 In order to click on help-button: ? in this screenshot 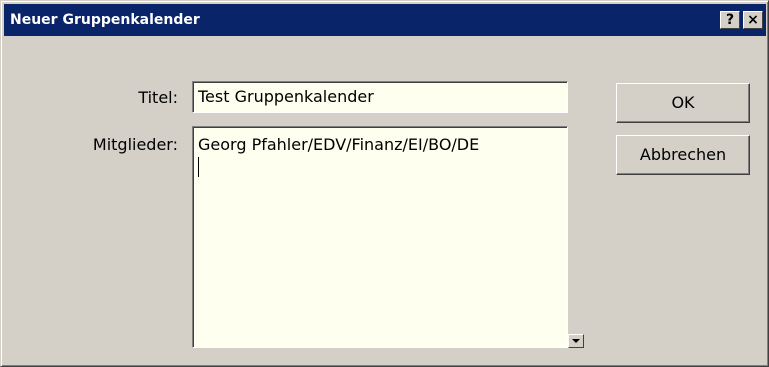, I will do `click(730, 20)`.